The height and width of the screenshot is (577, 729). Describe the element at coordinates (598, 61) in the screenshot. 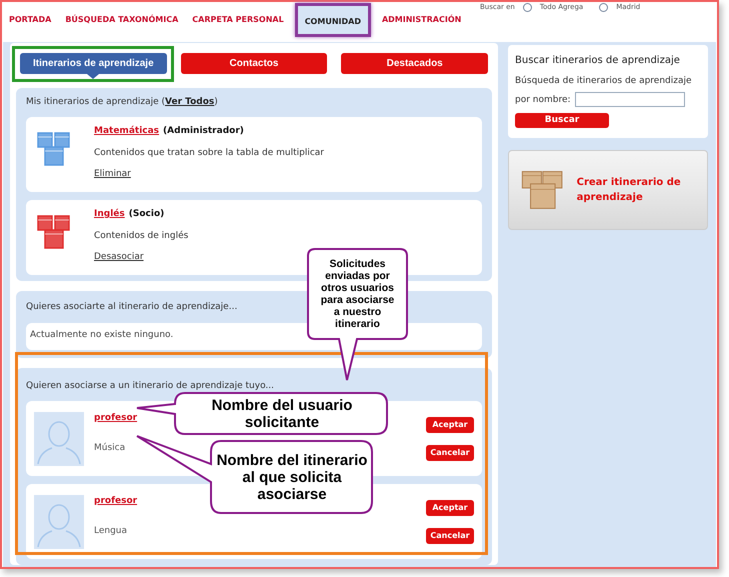

I see `panel-title: Buscar itinerarios de aprendizaje` at that location.